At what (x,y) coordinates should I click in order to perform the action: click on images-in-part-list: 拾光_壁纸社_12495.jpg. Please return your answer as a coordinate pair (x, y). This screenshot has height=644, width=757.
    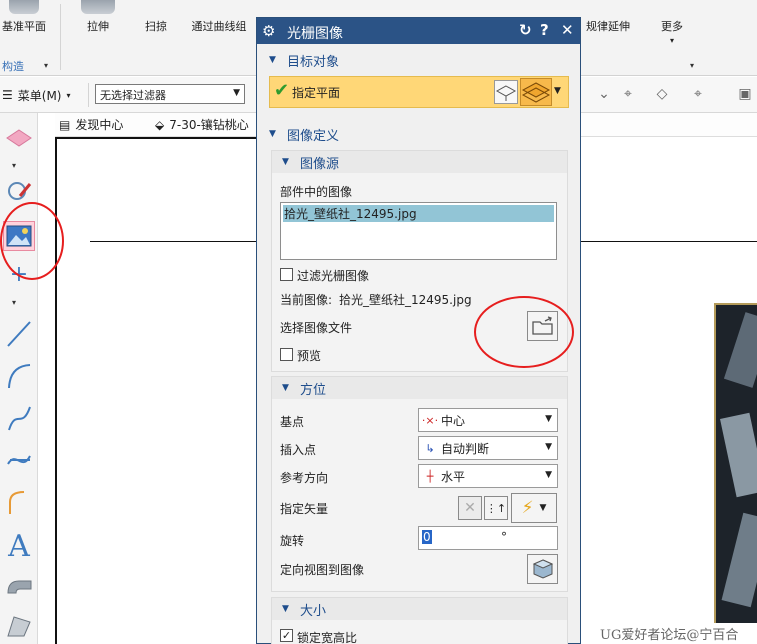
    Looking at the image, I should click on (418, 231).